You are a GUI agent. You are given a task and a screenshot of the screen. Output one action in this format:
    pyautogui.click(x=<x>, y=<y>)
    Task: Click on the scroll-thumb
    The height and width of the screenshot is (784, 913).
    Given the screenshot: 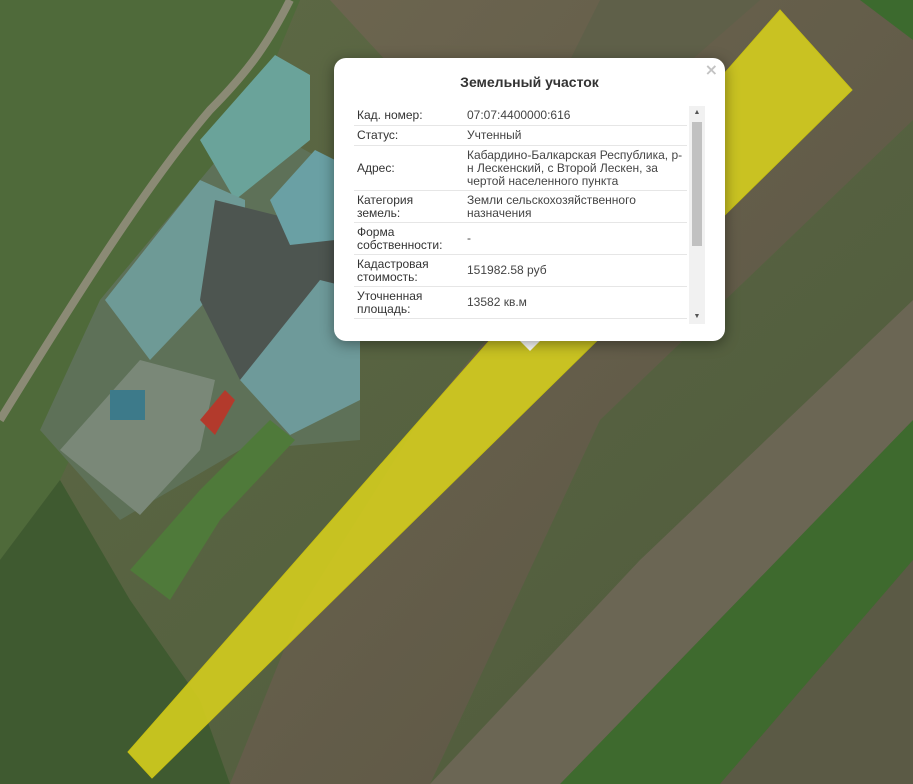 What is the action you would take?
    pyautogui.click(x=697, y=184)
    